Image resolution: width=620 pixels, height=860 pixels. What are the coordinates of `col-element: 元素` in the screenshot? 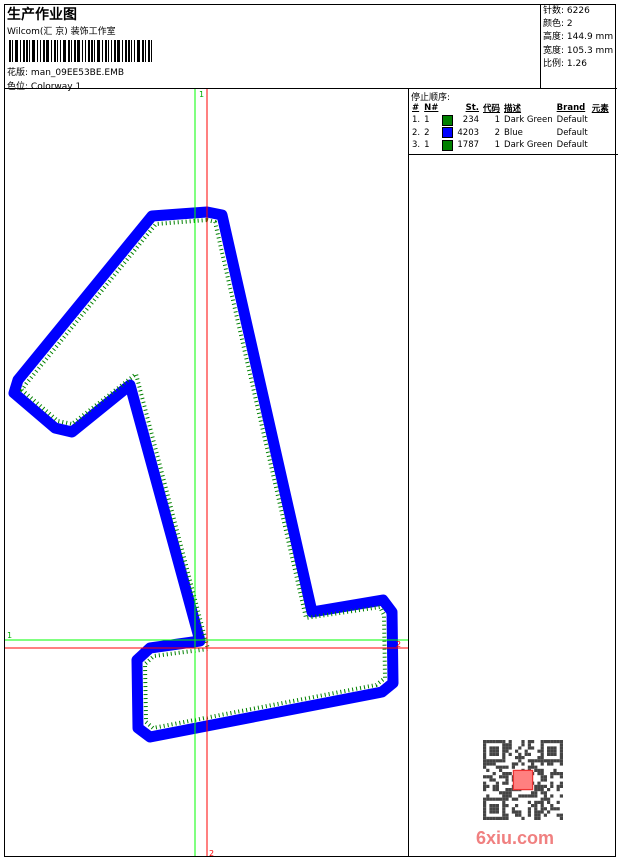 It's located at (600, 109).